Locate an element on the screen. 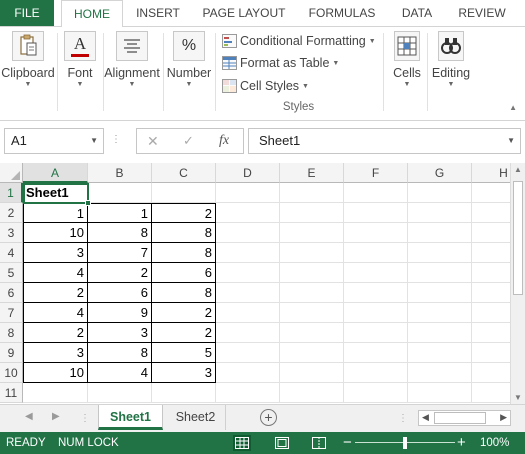 The width and height of the screenshot is (525, 454). previous-sheet-icon: ◀ is located at coordinates (29, 416).